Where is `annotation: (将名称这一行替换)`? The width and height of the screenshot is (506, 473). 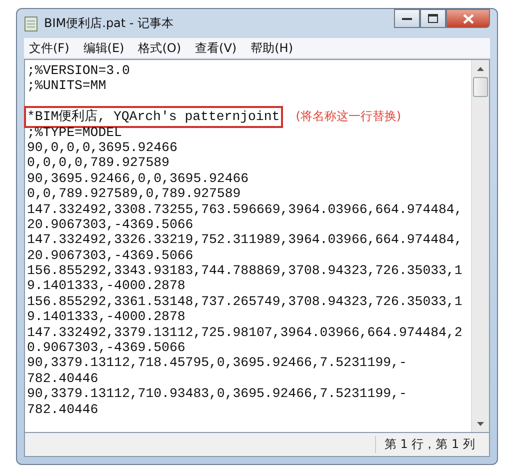
annotation: (将名称这一行替换) is located at coordinates (349, 117).